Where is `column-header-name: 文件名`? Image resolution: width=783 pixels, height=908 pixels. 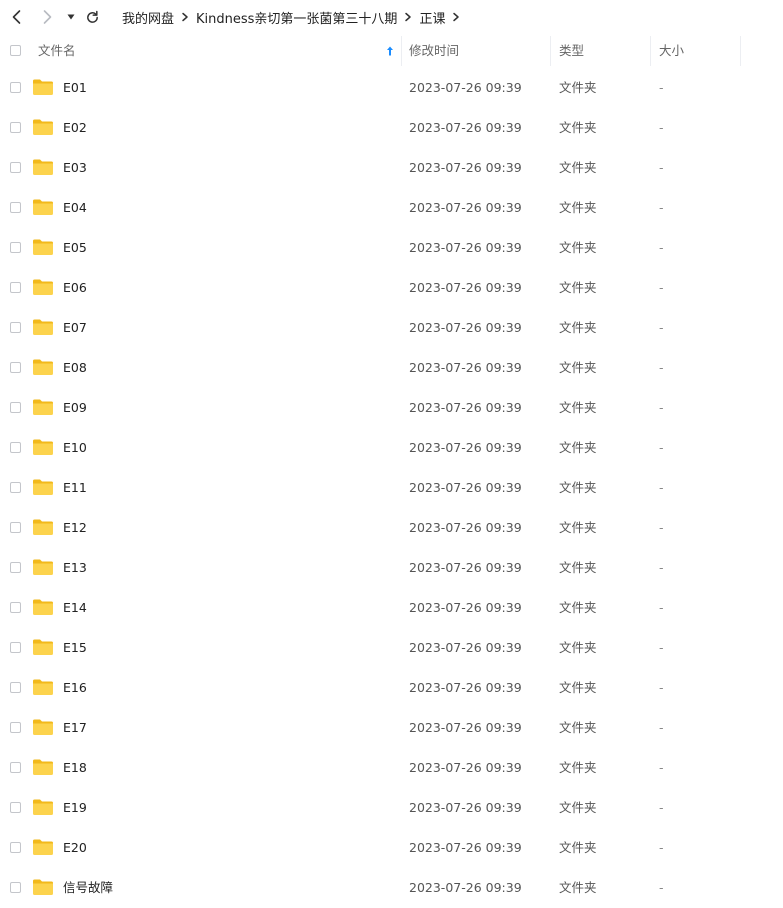
column-header-name: 文件名 is located at coordinates (57, 51).